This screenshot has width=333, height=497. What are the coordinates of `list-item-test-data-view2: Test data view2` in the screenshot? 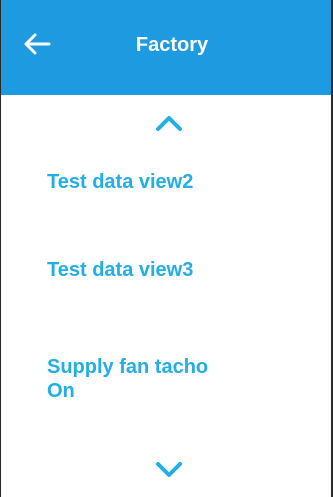 It's located at (177, 182).